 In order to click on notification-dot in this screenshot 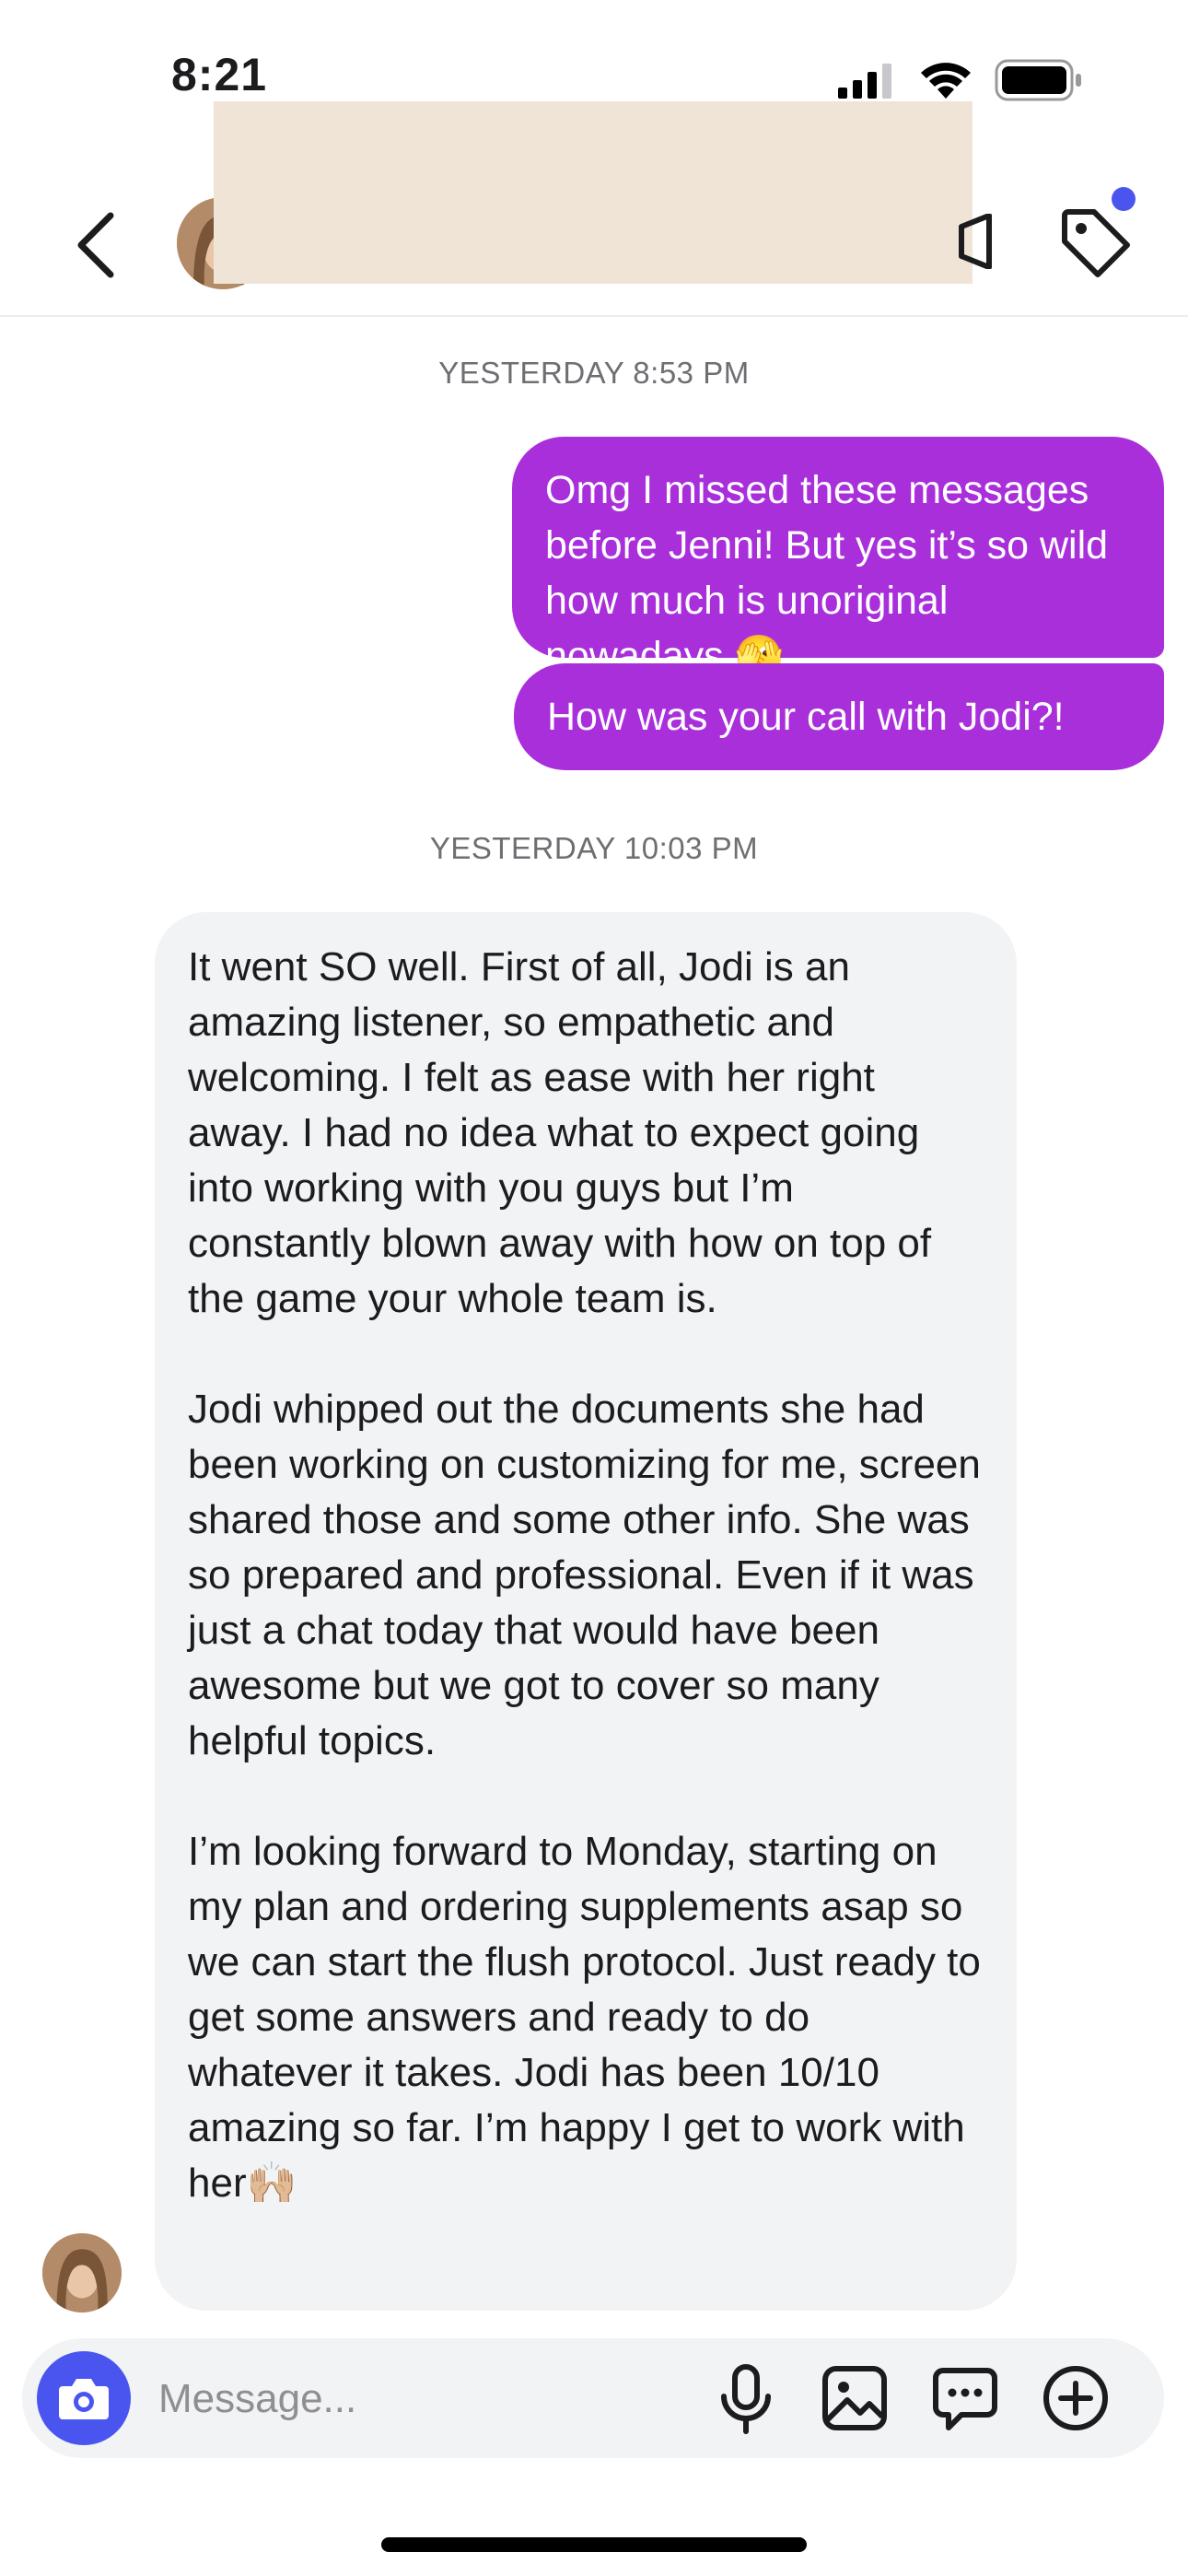, I will do `click(1124, 199)`.